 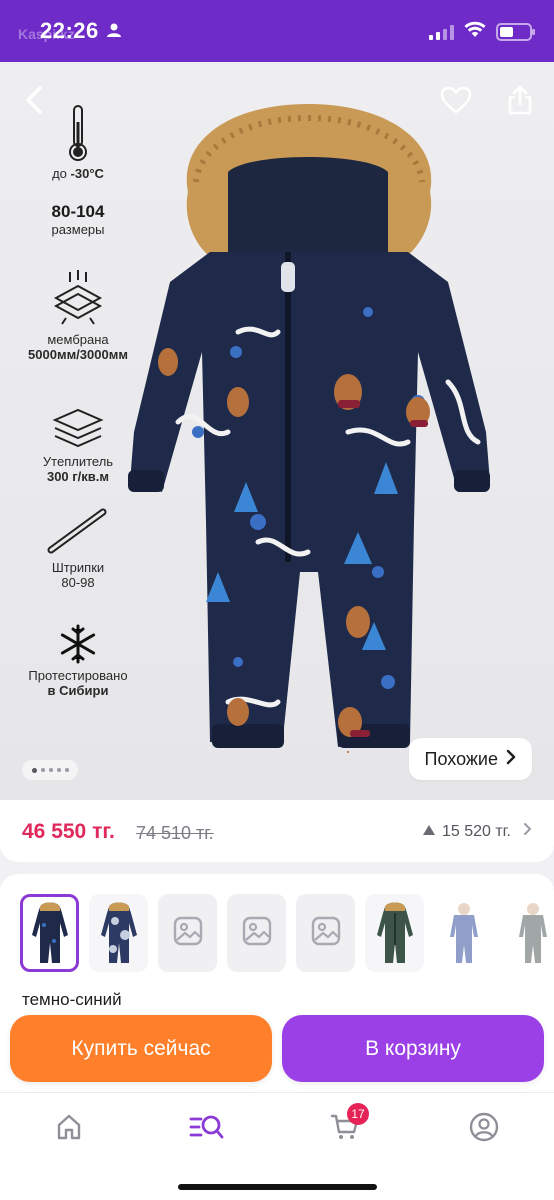 I want to click on points-amount: 15 520 тг., so click(x=476, y=831).